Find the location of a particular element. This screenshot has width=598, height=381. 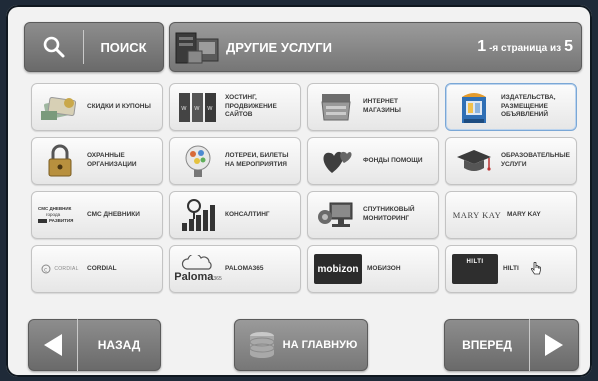

arrow-left-icon is located at coordinates (53, 345).